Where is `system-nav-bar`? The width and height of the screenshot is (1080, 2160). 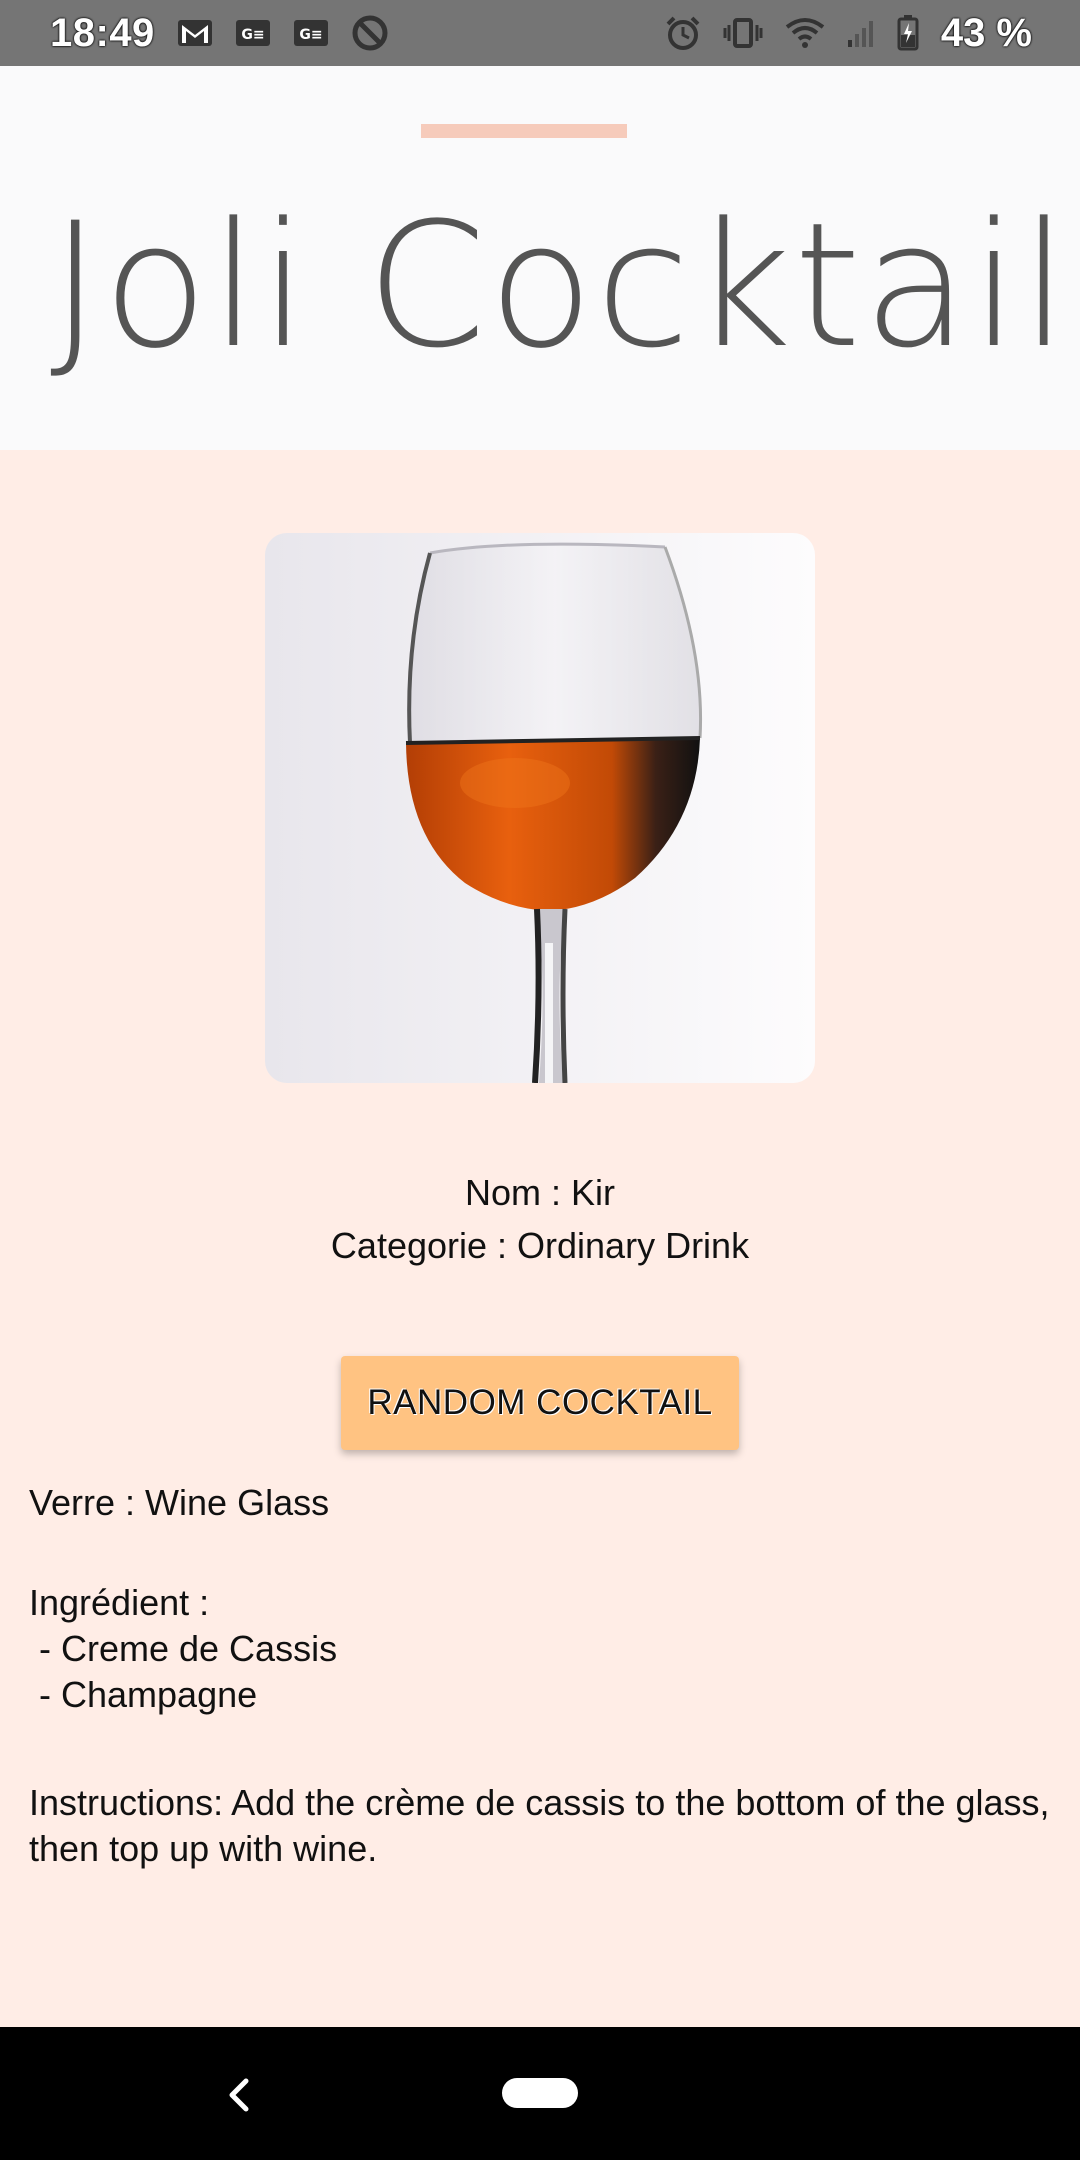 system-nav-bar is located at coordinates (540, 2093).